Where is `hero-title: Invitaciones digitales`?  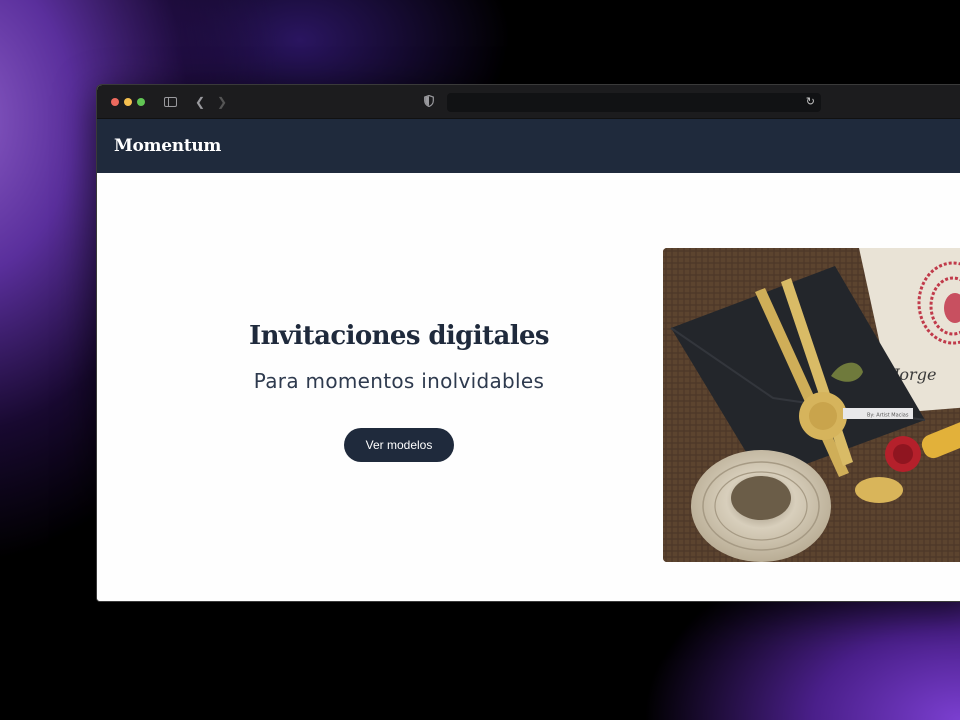 hero-title: Invitaciones digitales is located at coordinates (399, 336).